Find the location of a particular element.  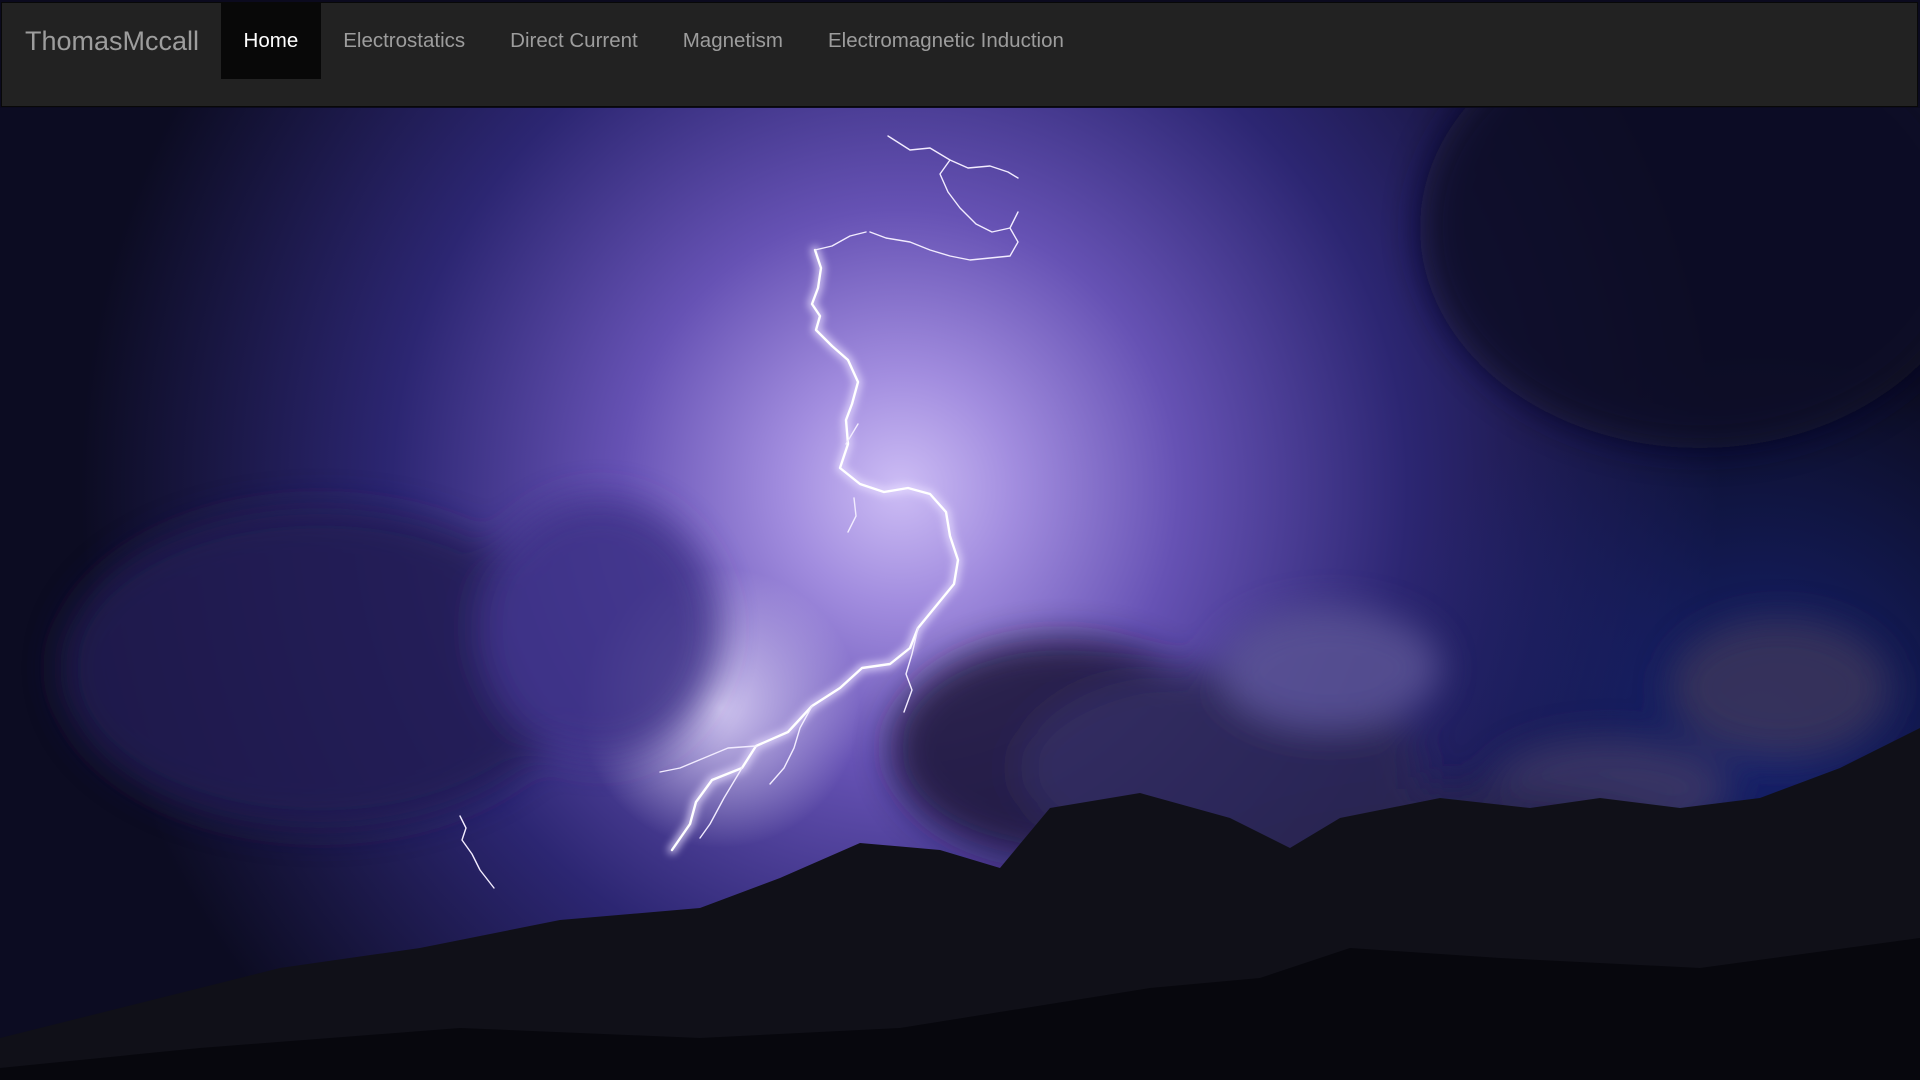

nav-item-magnetism: Magnetism is located at coordinates (732, 41).